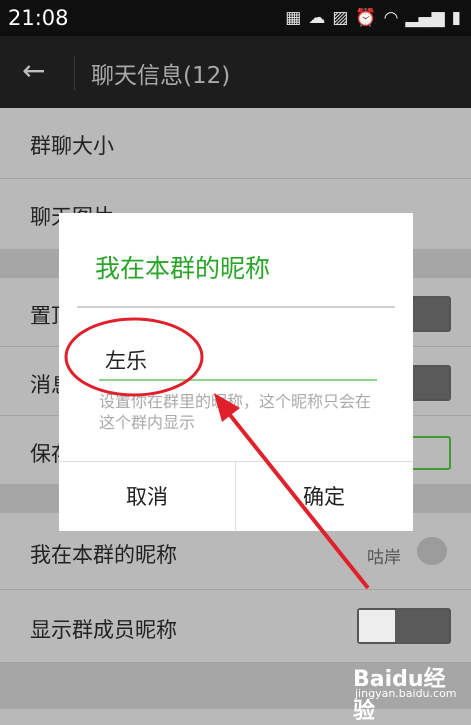  What do you see at coordinates (293, 18) in the screenshot?
I see `grid-icon: ▦` at bounding box center [293, 18].